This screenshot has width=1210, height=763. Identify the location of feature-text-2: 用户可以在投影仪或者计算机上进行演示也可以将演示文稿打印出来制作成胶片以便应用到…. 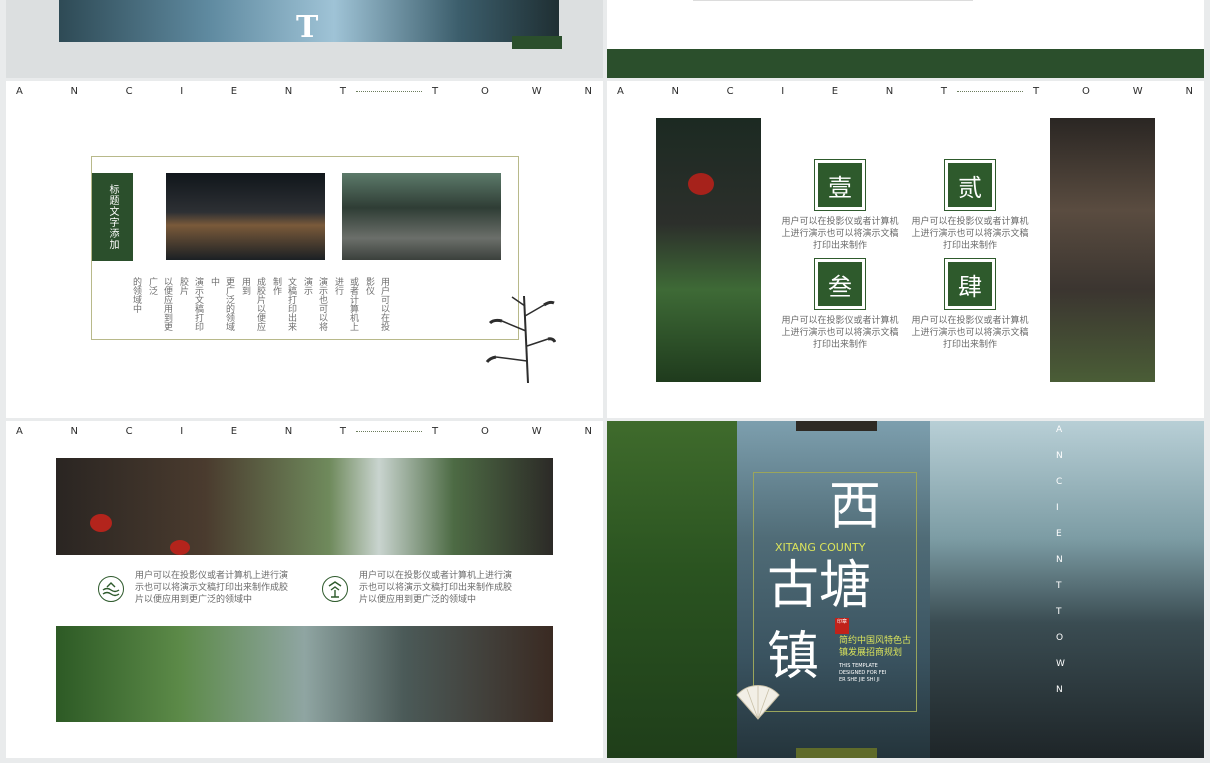
(436, 588).